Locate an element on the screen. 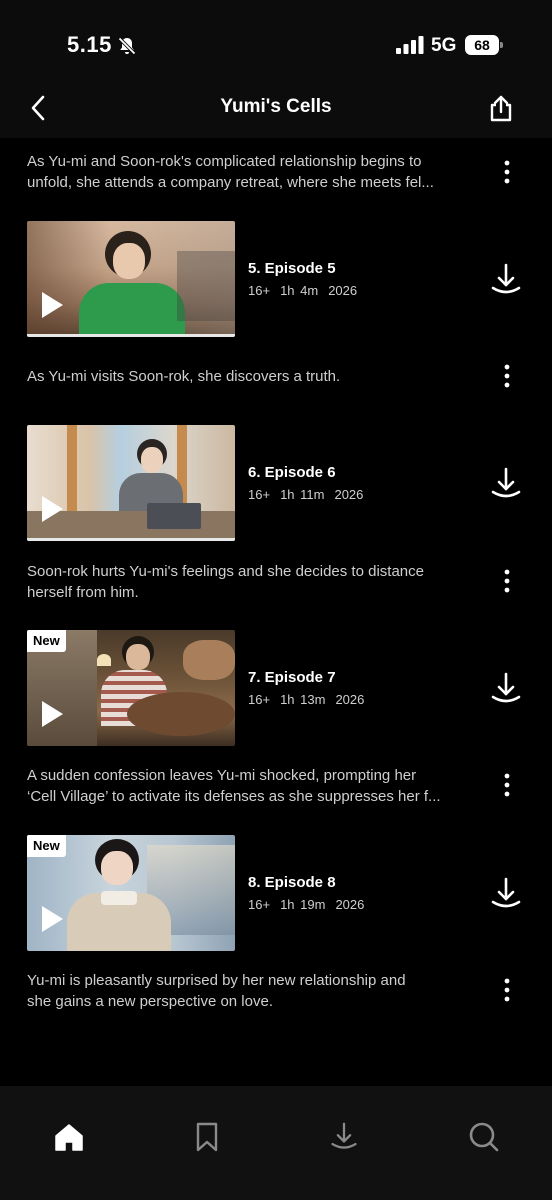 The height and width of the screenshot is (1200, 552). network-type: 5G is located at coordinates (444, 45).